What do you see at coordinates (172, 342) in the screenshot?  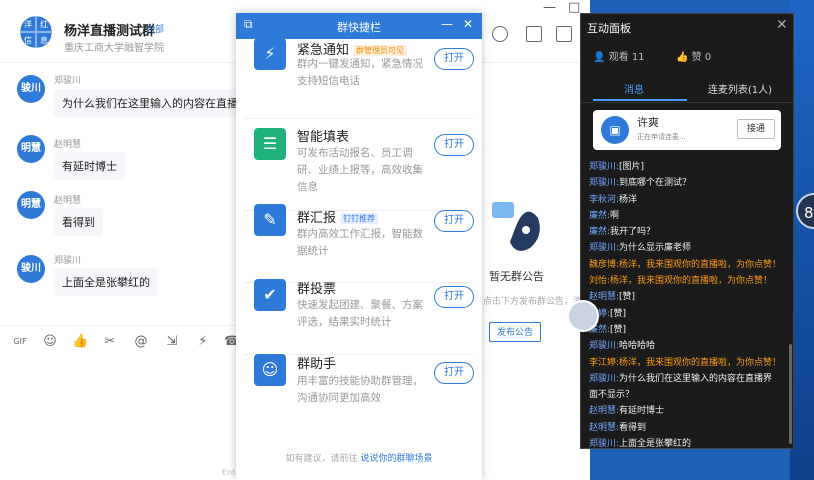 I see `file-icon: ⇲` at bounding box center [172, 342].